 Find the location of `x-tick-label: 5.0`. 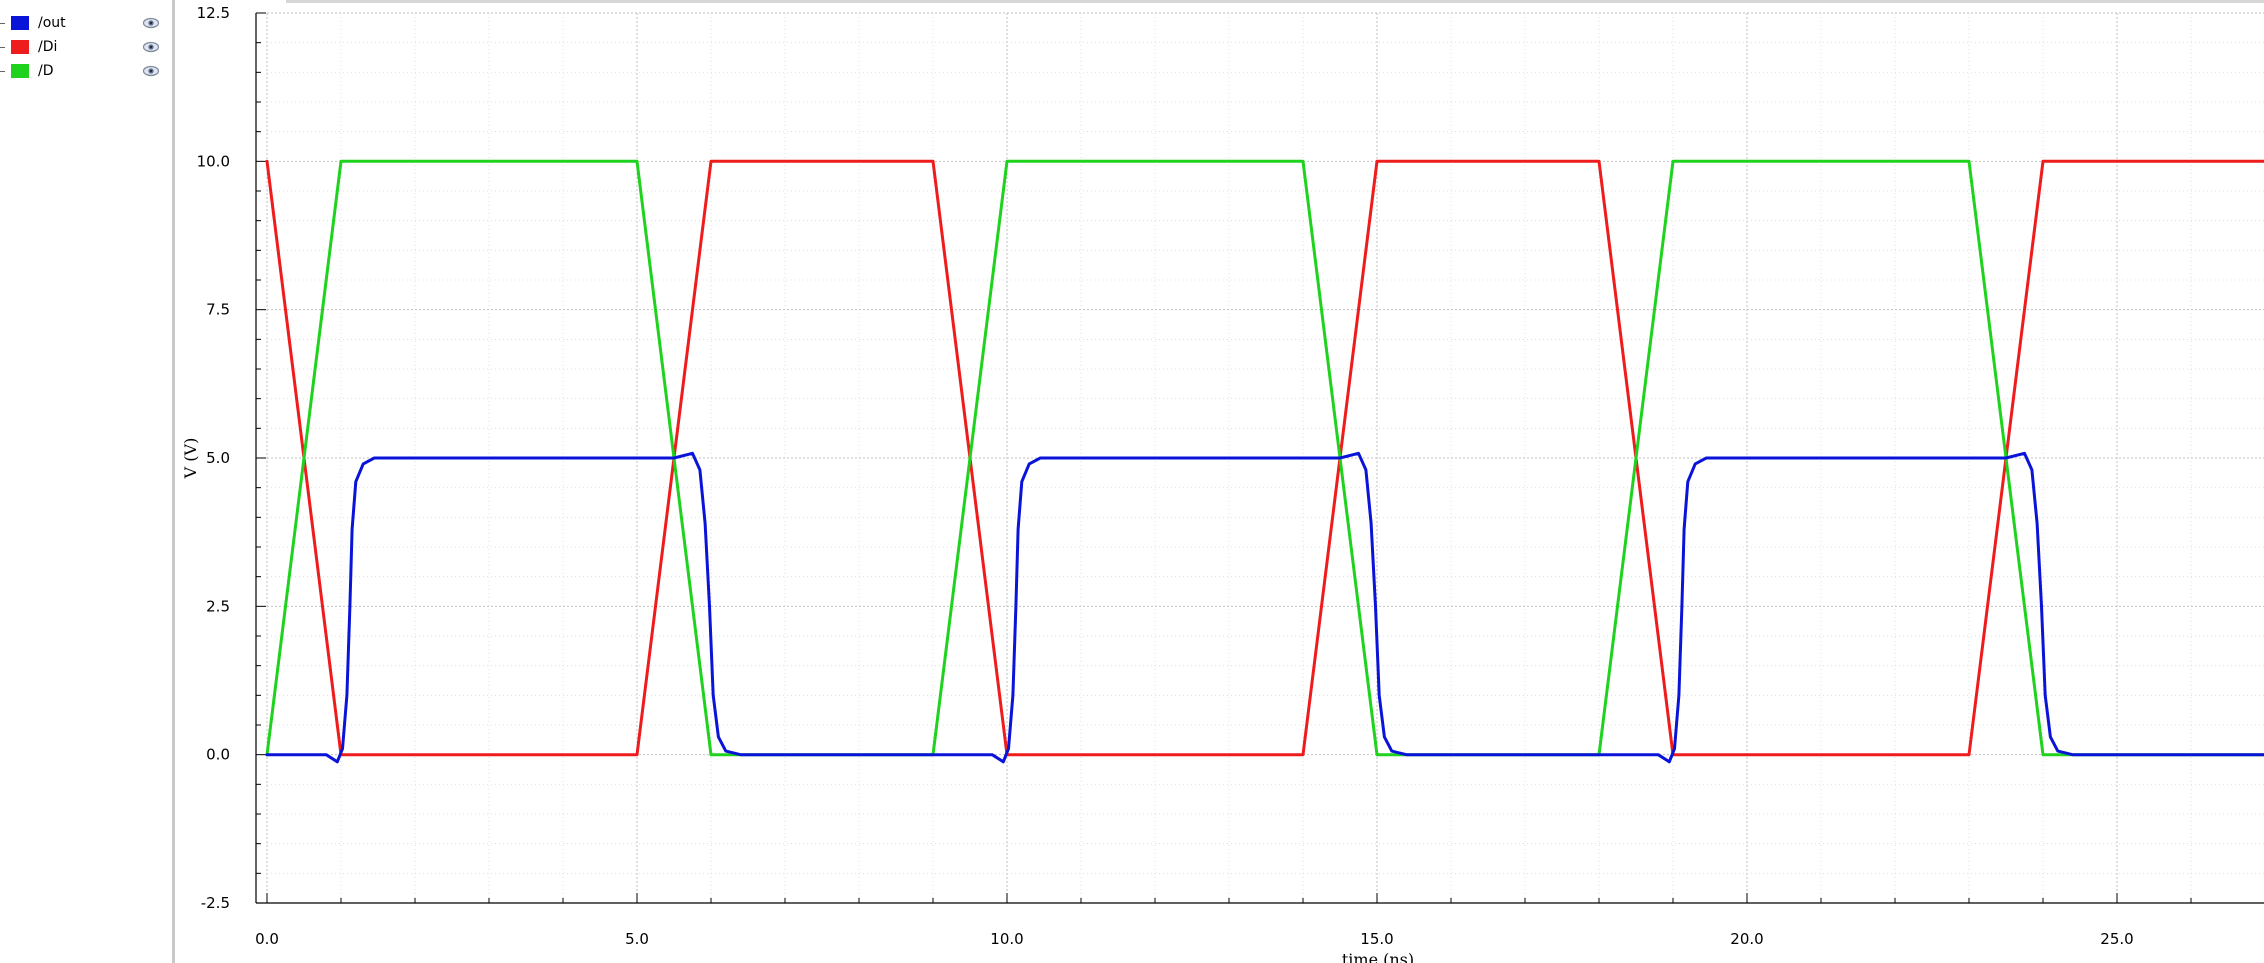

x-tick-label: 5.0 is located at coordinates (637, 939).